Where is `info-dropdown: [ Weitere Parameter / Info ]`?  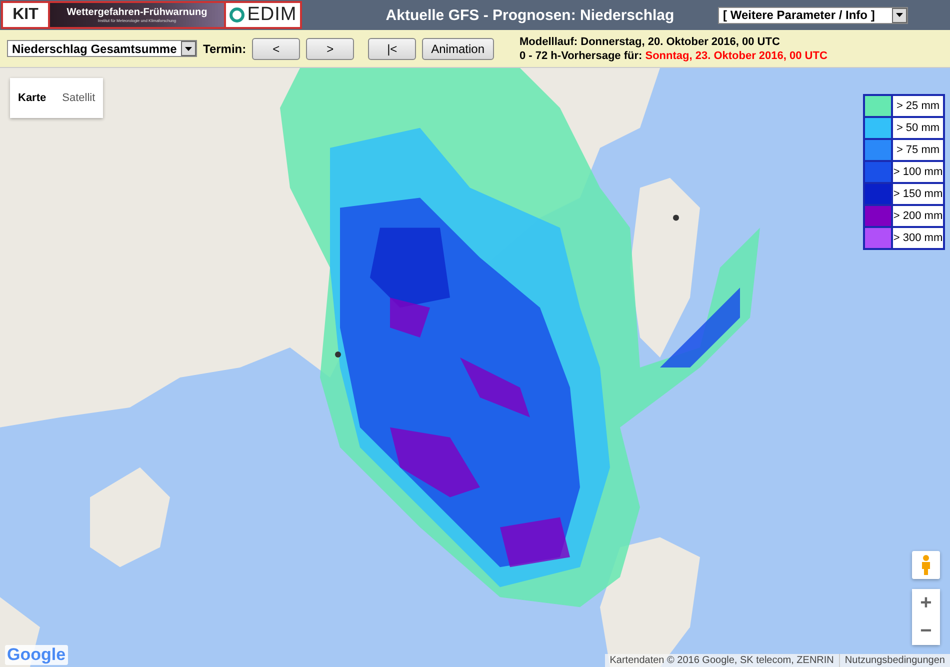 info-dropdown: [ Weitere Parameter / Info ] is located at coordinates (813, 15).